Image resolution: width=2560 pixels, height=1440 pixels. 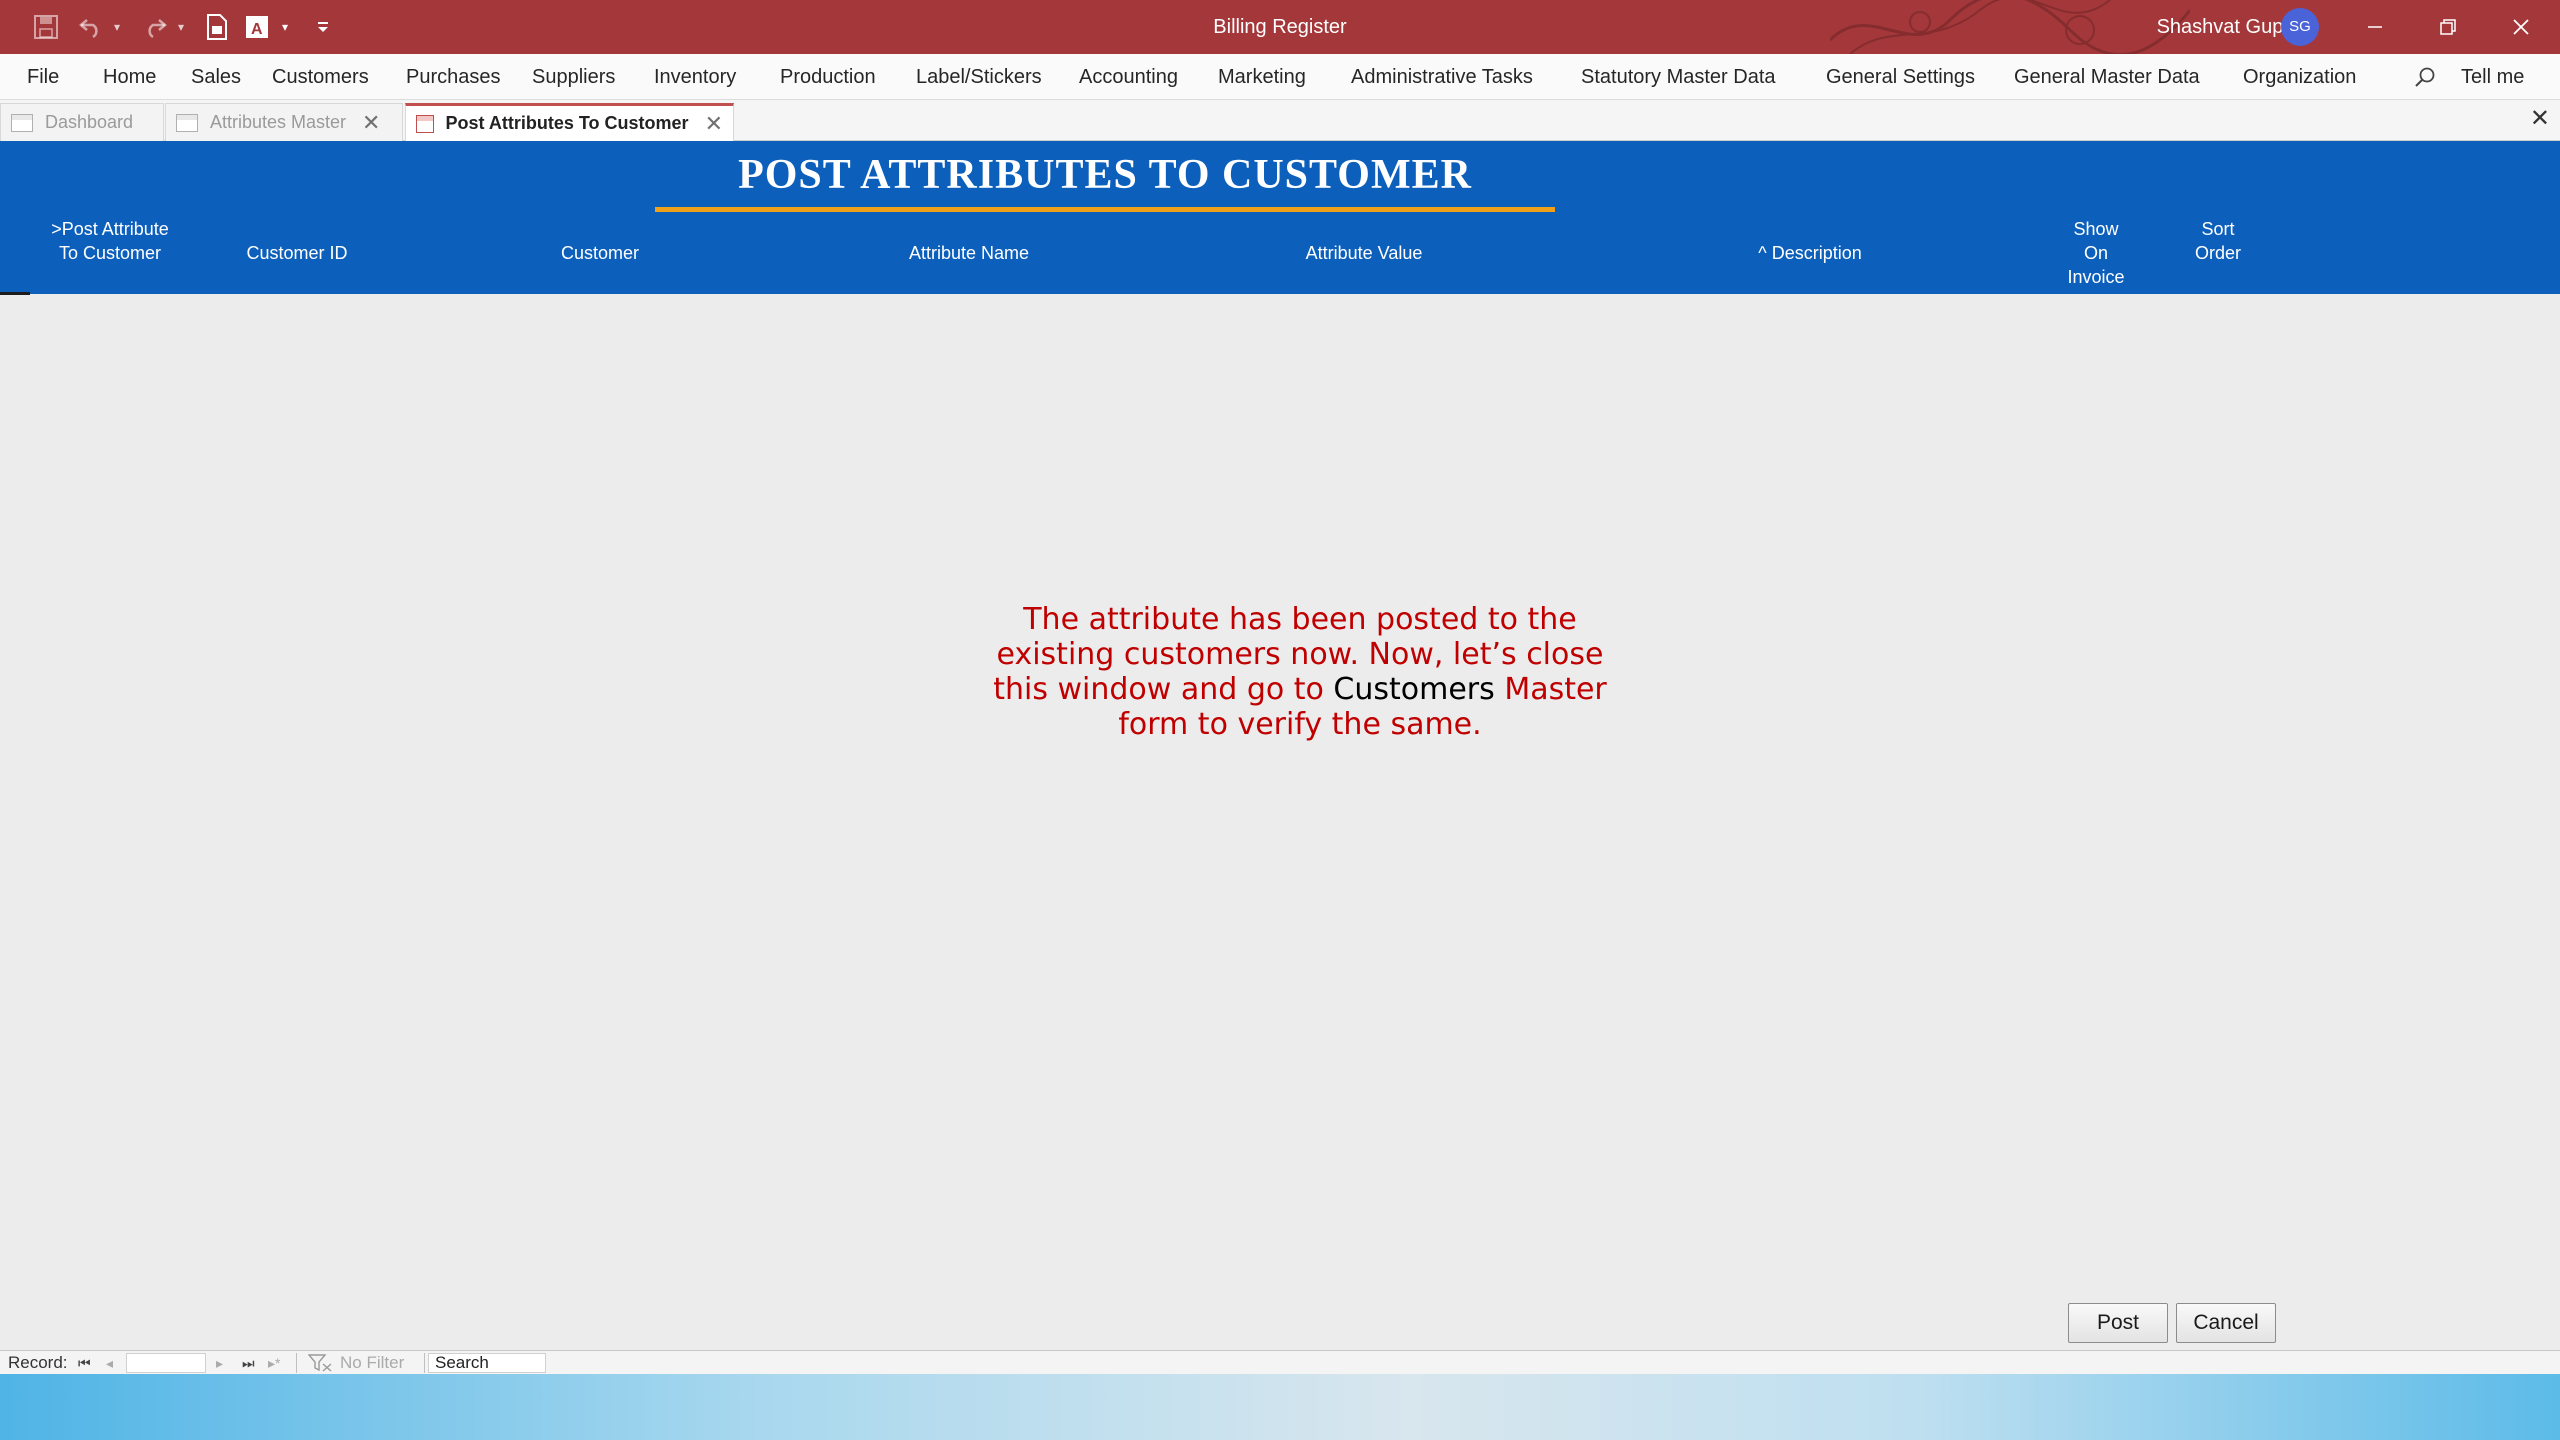 What do you see at coordinates (573, 77) in the screenshot?
I see `menu-suppliers: Suppliers` at bounding box center [573, 77].